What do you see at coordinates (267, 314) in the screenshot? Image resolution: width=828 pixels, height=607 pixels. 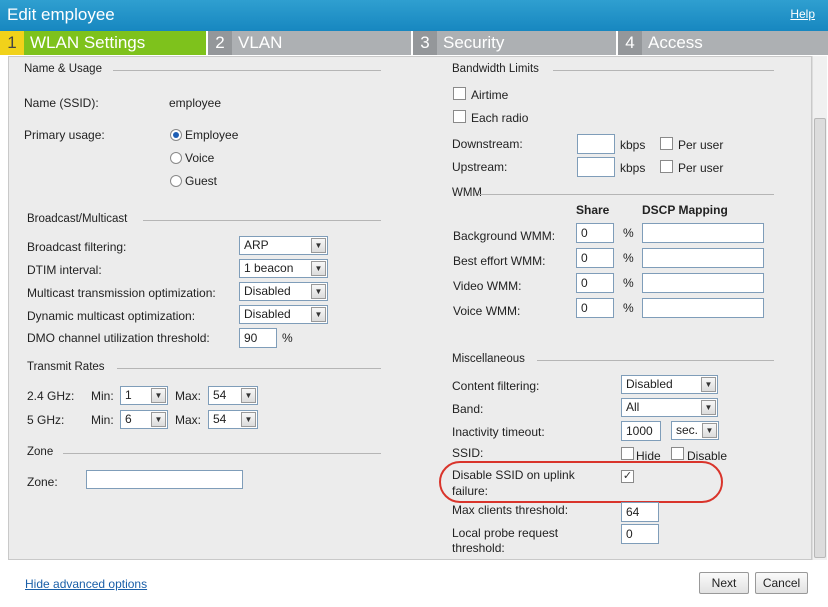 I see `select-value: Disabled` at bounding box center [267, 314].